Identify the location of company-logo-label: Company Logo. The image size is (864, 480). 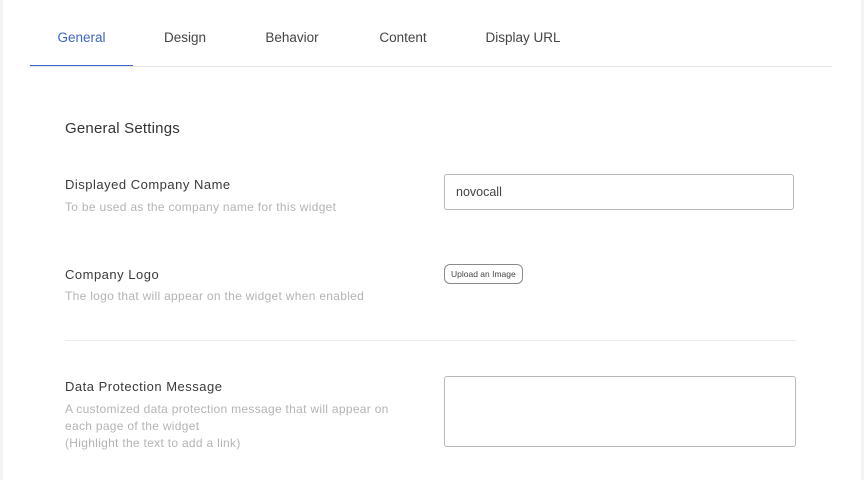
(112, 274).